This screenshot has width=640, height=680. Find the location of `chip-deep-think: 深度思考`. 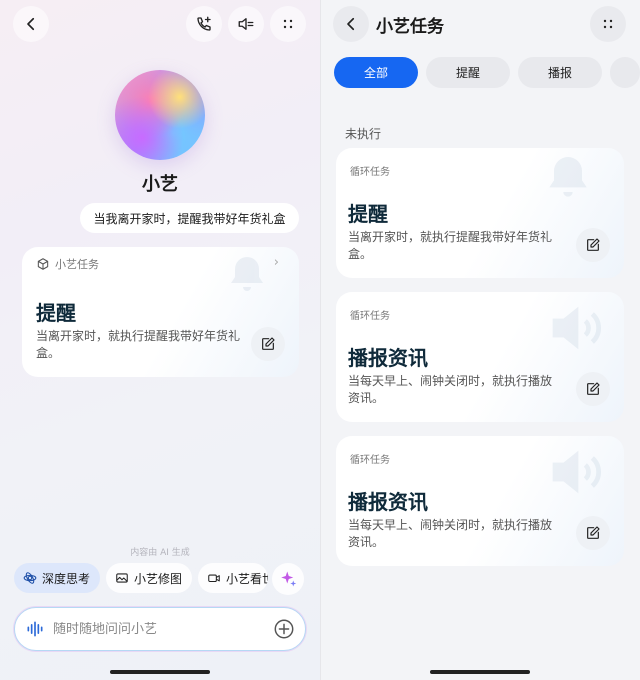

chip-deep-think: 深度思考 is located at coordinates (57, 578).